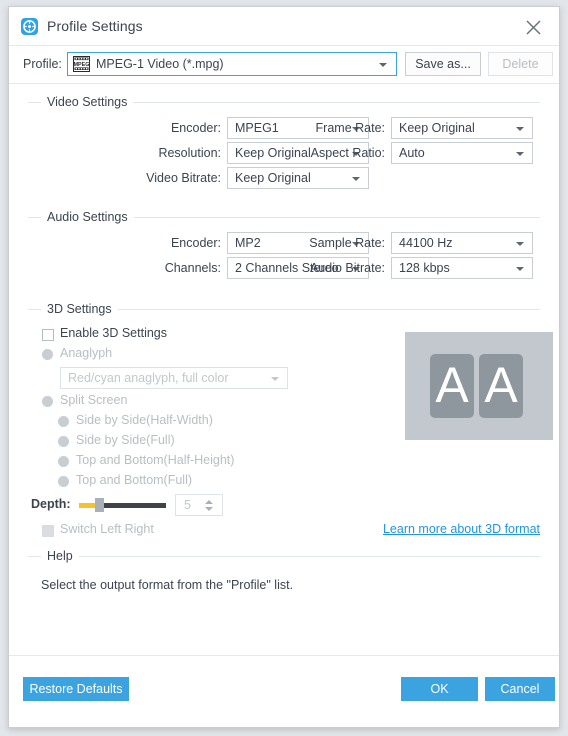 This screenshot has width=568, height=736. What do you see at coordinates (42, 64) in the screenshot?
I see `profile-label: Profile:` at bounding box center [42, 64].